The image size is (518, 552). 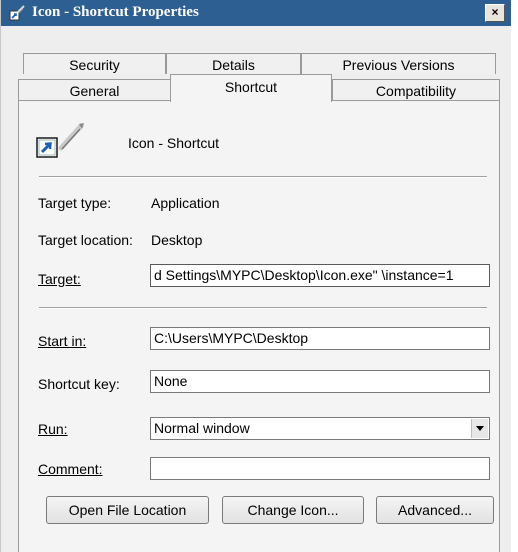 I want to click on tab-compatibility: Compatibility, so click(x=416, y=89).